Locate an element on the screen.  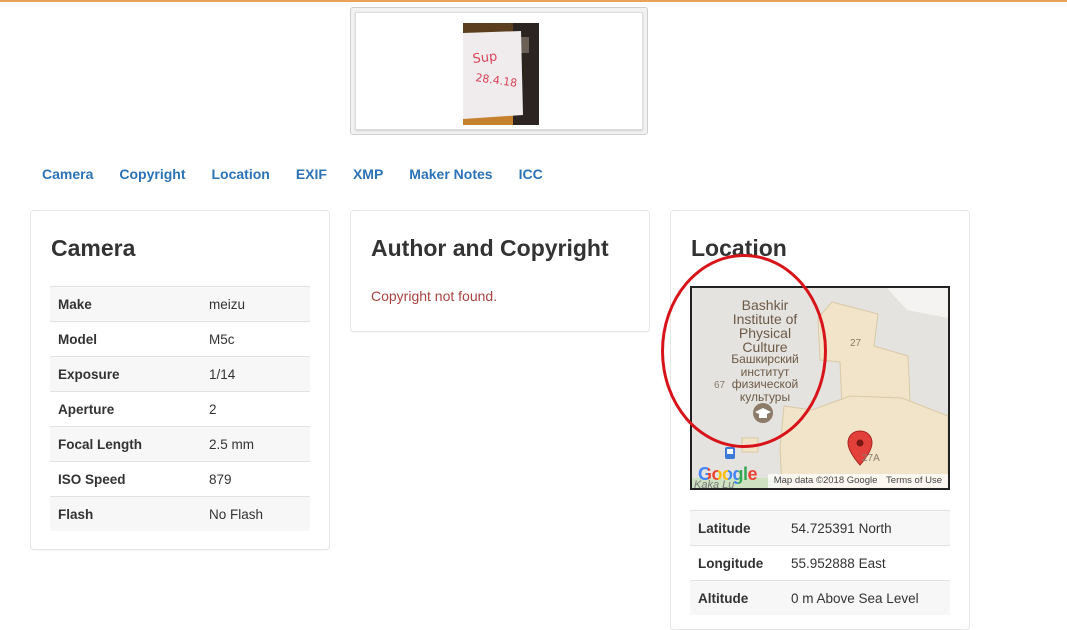
row-value: 2 is located at coordinates (255, 409).